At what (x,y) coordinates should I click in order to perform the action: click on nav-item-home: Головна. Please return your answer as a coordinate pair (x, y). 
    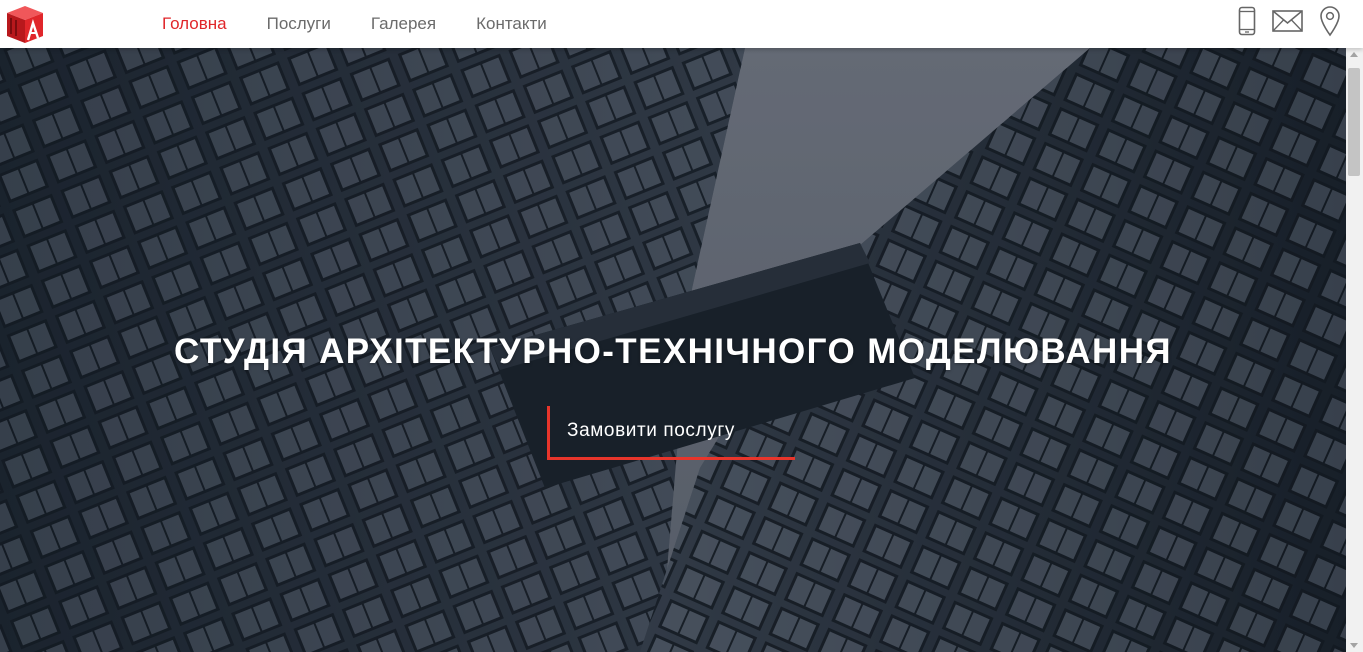
    Looking at the image, I should click on (194, 24).